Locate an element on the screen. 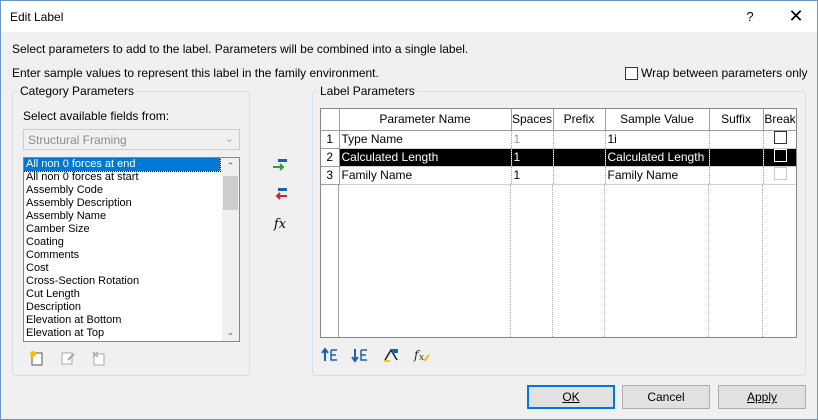 This screenshot has height=420, width=818. list-item: Coating is located at coordinates (131, 242).